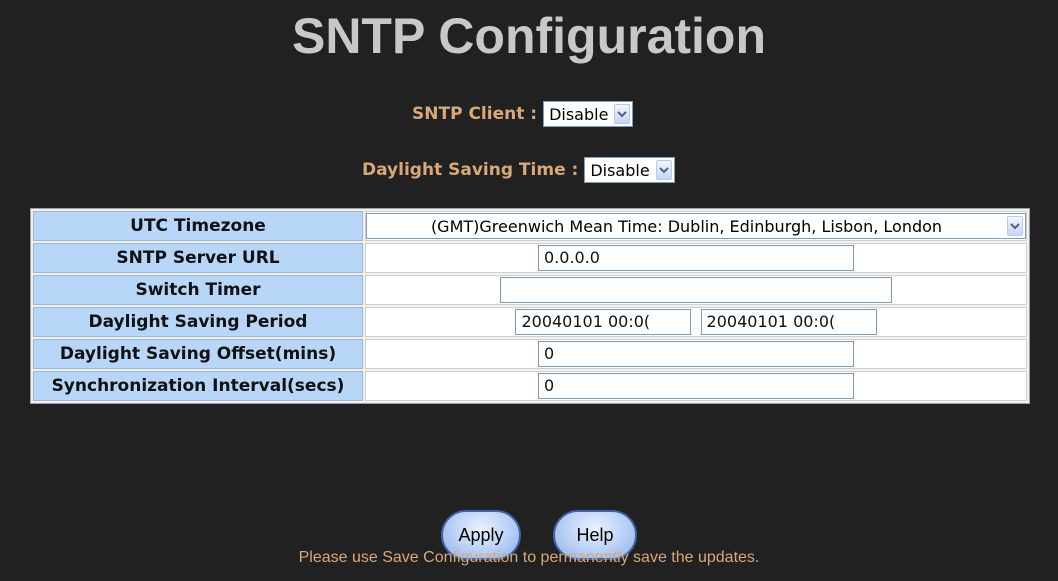  I want to click on sntp-client-value: Disable, so click(579, 114).